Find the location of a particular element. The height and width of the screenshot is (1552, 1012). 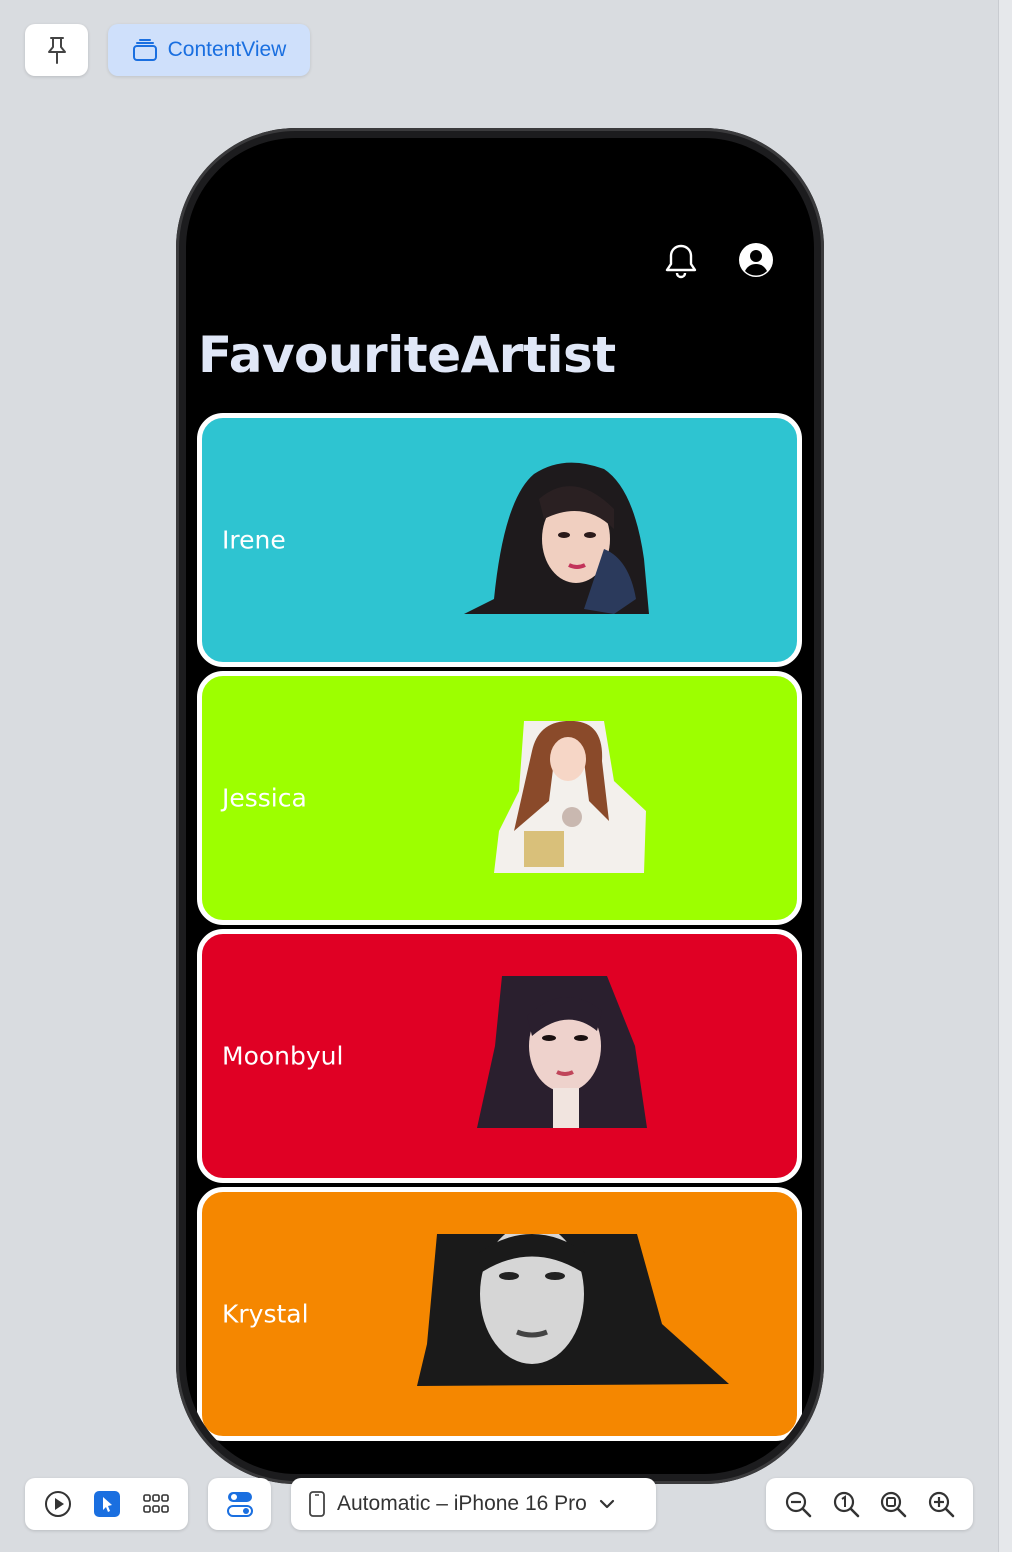

artist-card-moonbyul: Moonbyul is located at coordinates (499, 1056).